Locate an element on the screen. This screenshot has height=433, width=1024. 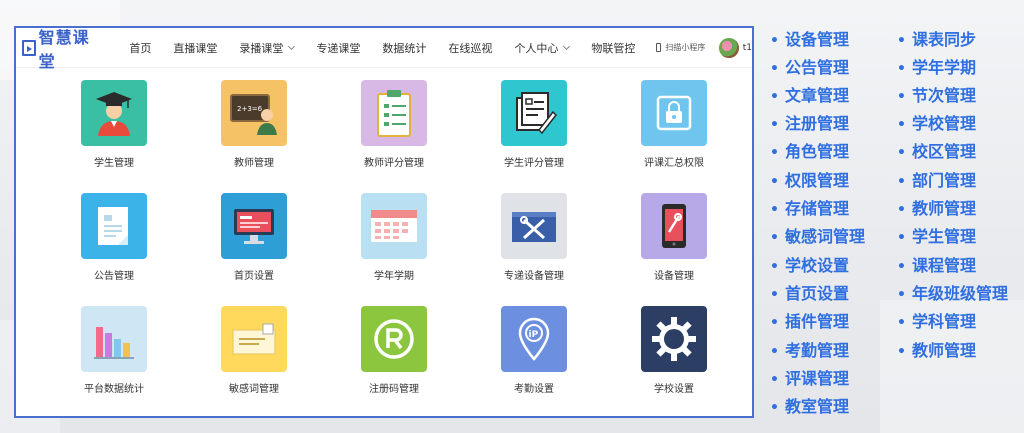
tile-label: 敏感词管理 is located at coordinates (254, 389).